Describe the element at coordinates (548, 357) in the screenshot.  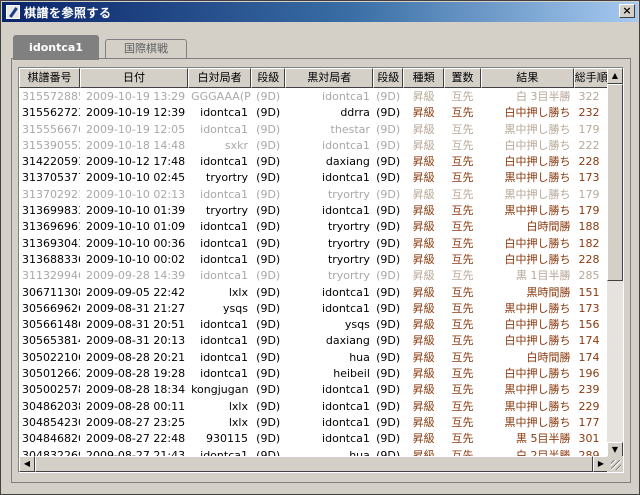
I see `cell-result: 白時間勝` at that location.